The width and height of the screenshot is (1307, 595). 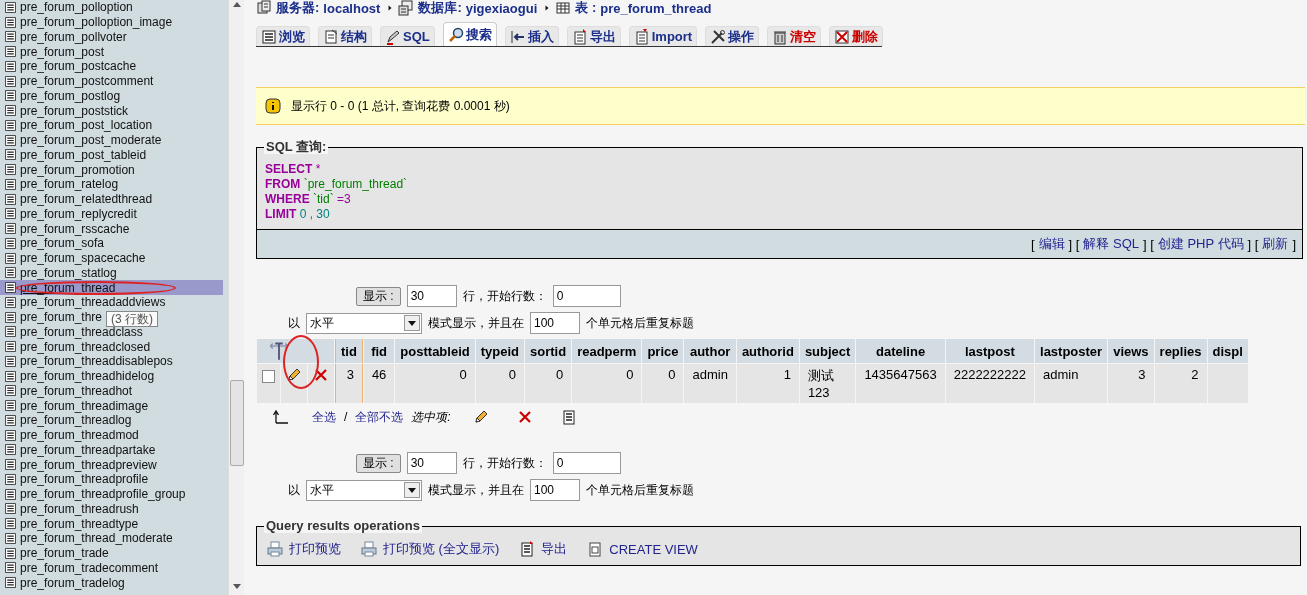 I want to click on sidebar-item: pre_forum_postlog, so click(x=114, y=96).